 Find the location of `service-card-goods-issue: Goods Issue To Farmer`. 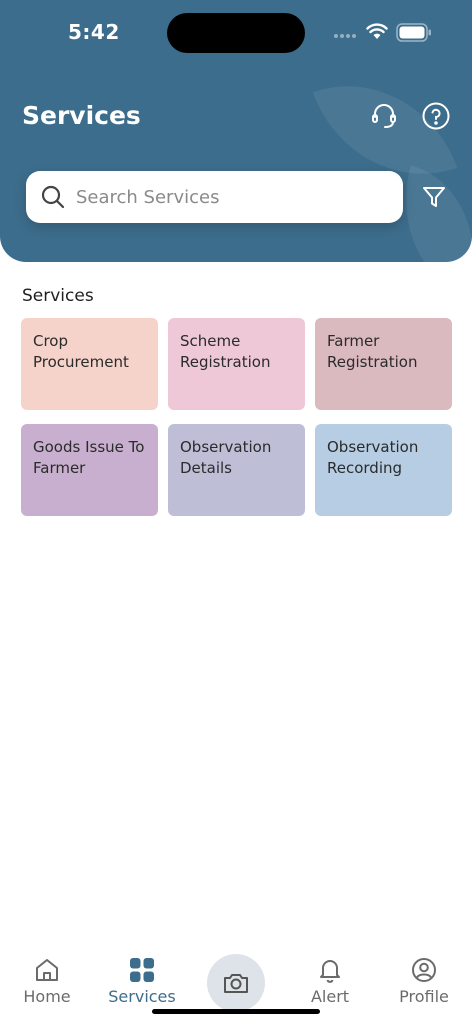

service-card-goods-issue: Goods Issue To Farmer is located at coordinates (89, 470).